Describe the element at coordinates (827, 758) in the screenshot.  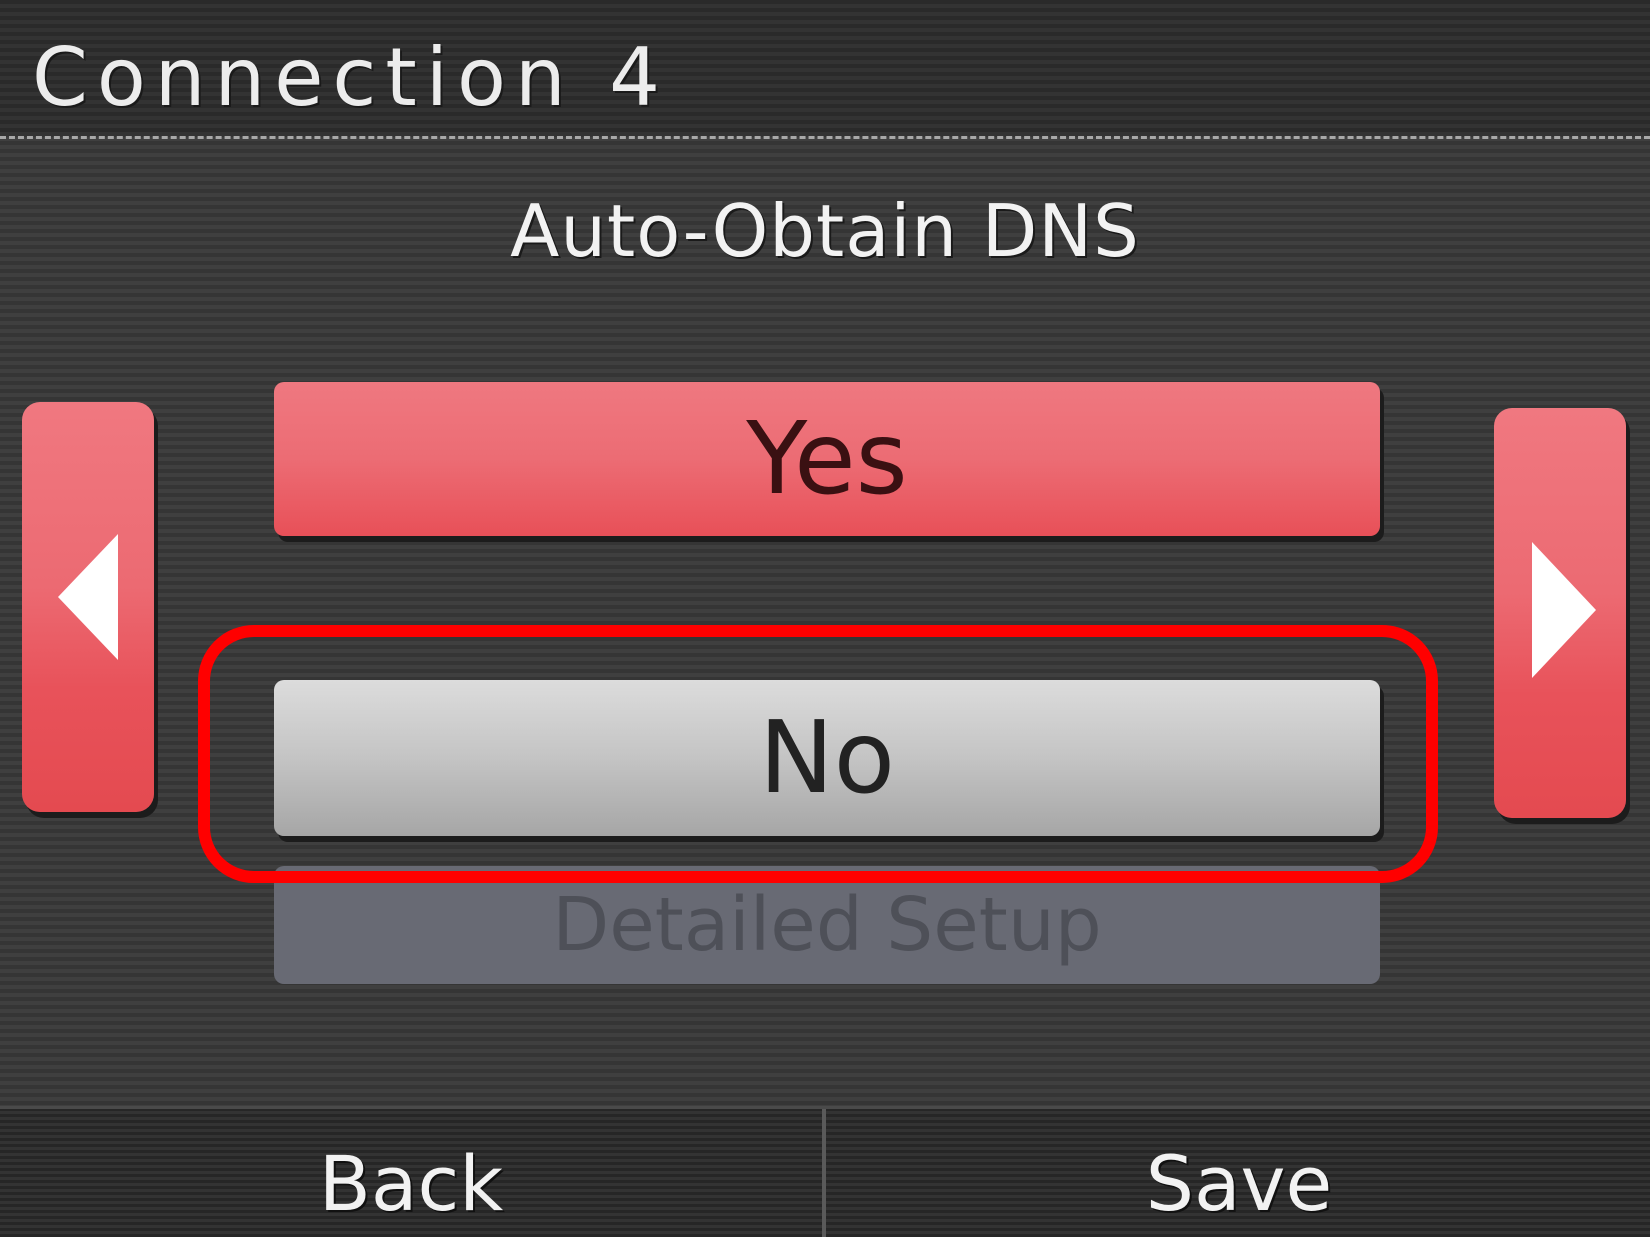
I see `no-button: No` at that location.